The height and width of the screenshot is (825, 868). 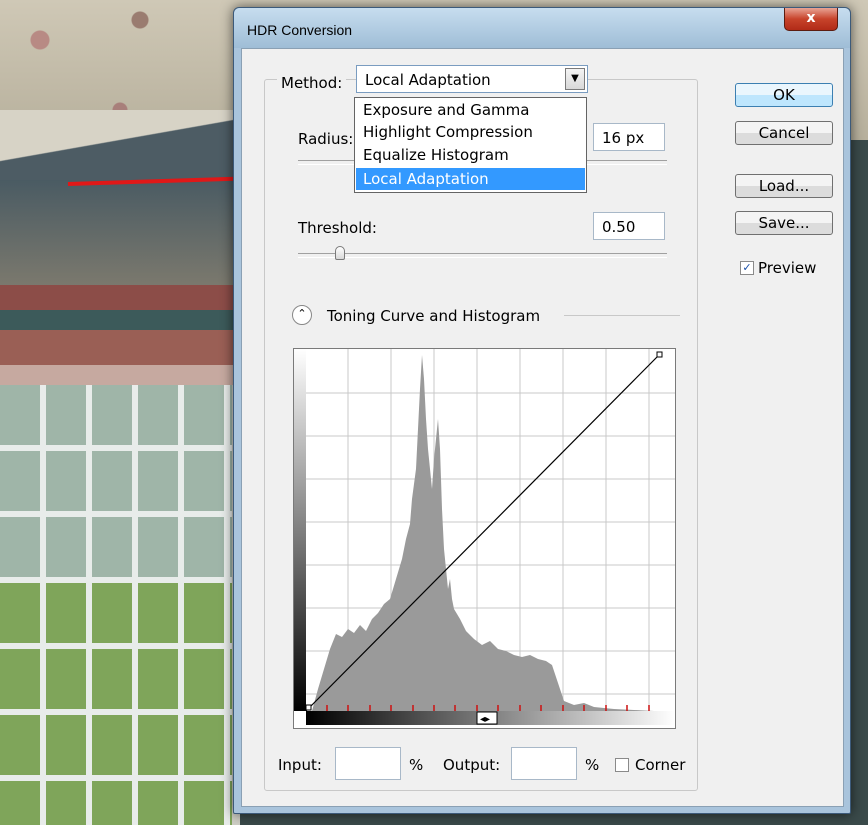 What do you see at coordinates (629, 226) in the screenshot?
I see `threshold-input: 0.50` at bounding box center [629, 226].